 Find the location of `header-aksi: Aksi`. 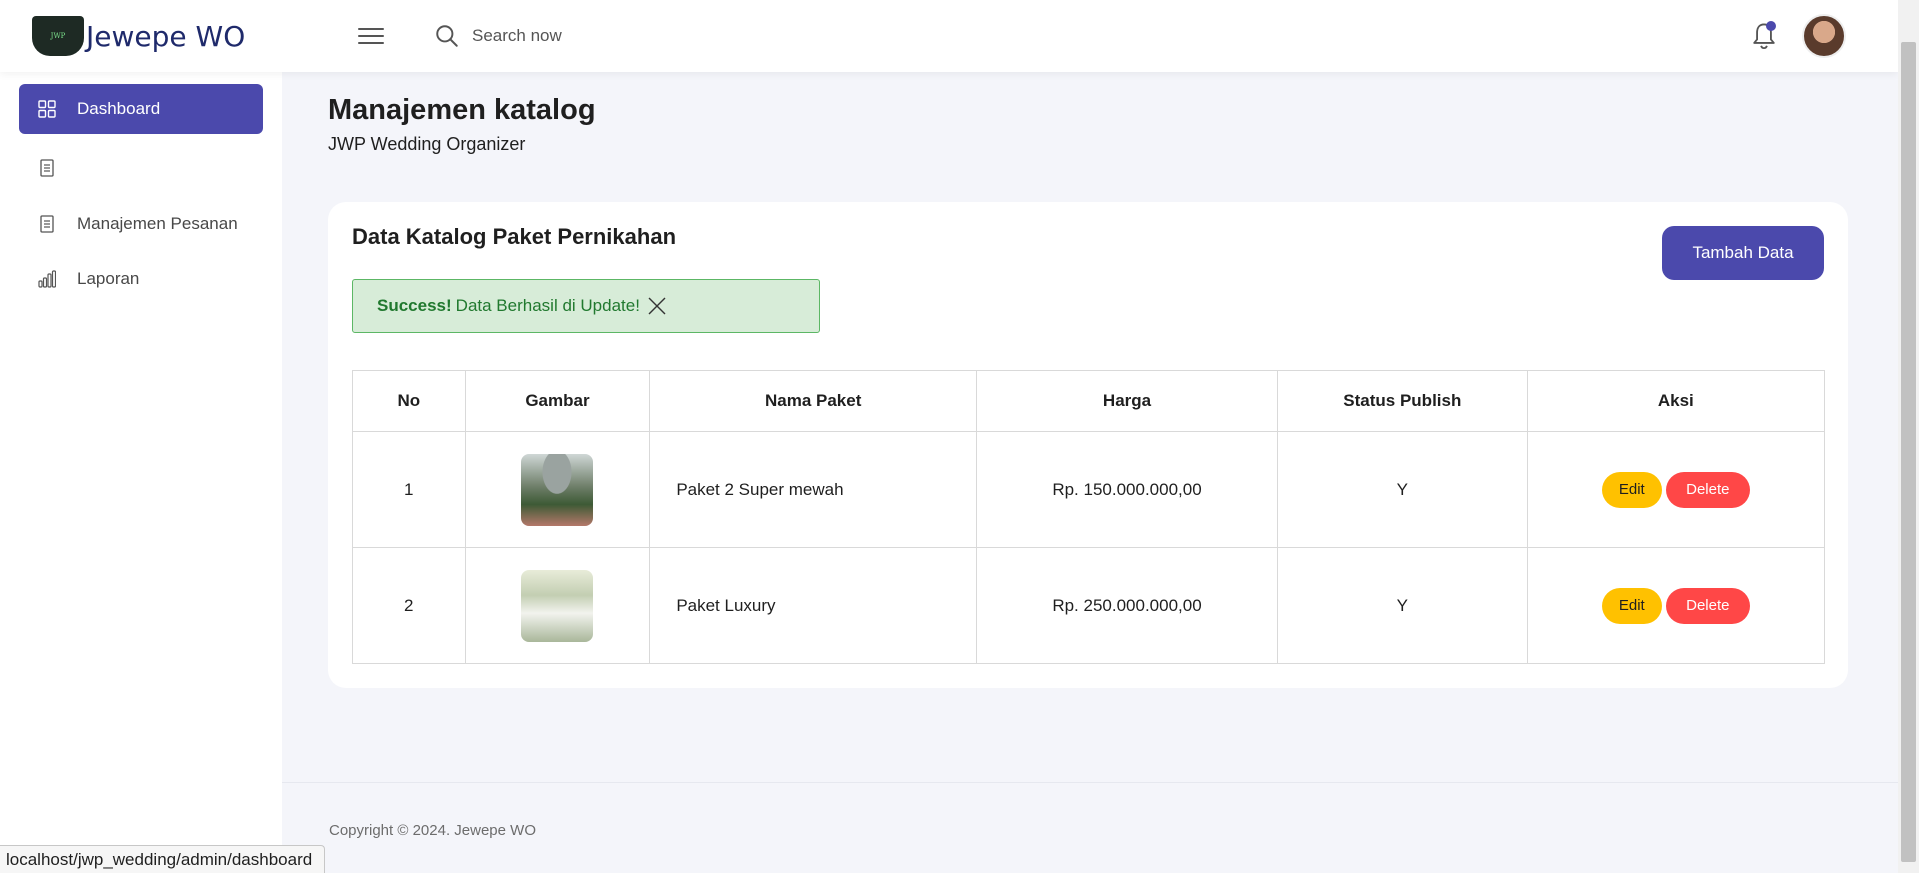

header-aksi: Aksi is located at coordinates (1676, 401).